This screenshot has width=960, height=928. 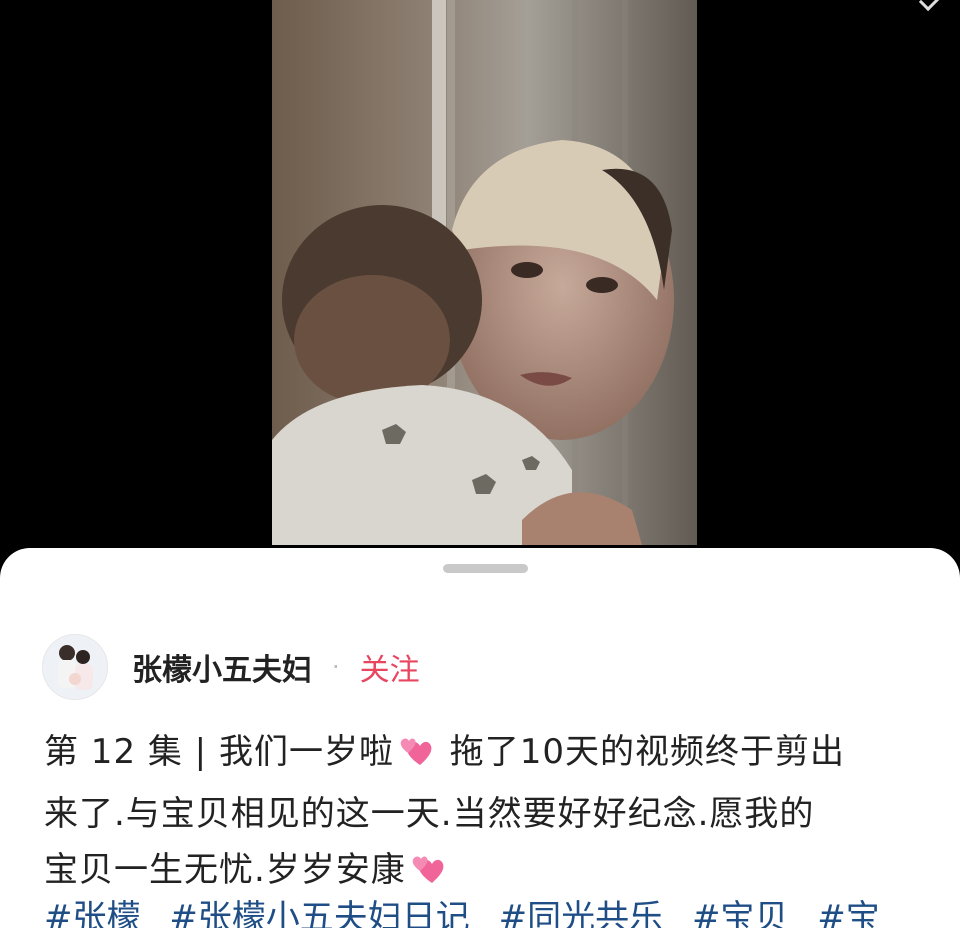 I want to click on follow-button: 关注, so click(x=390, y=667).